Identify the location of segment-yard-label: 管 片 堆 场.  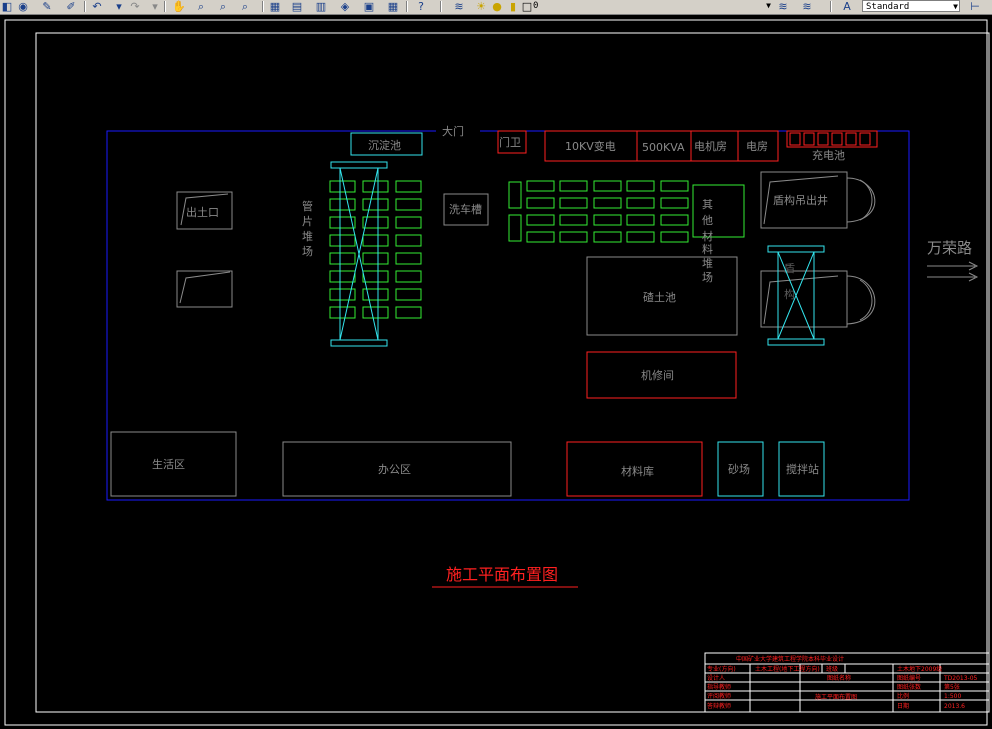
(309, 228).